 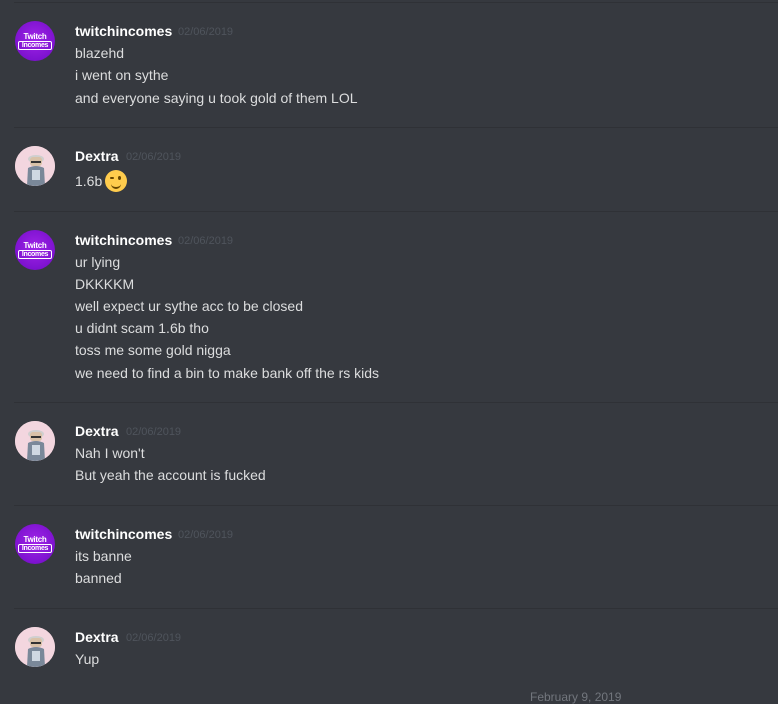 I want to click on message-line: 1.6b, so click(x=101, y=181).